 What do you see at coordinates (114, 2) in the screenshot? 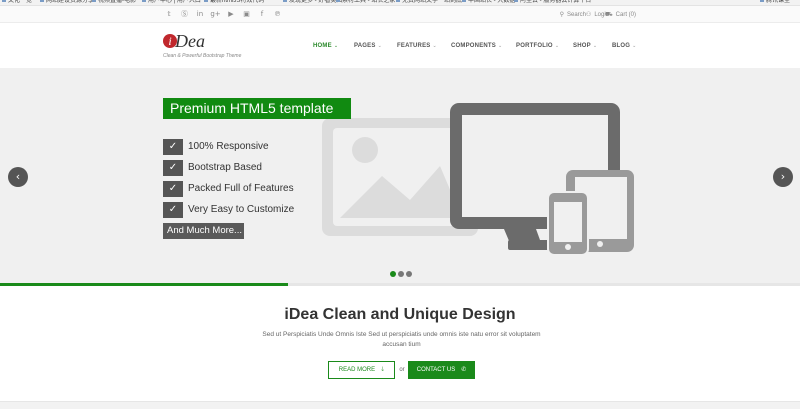
I see `bookmark-item: 视频直播-电影` at bounding box center [114, 2].